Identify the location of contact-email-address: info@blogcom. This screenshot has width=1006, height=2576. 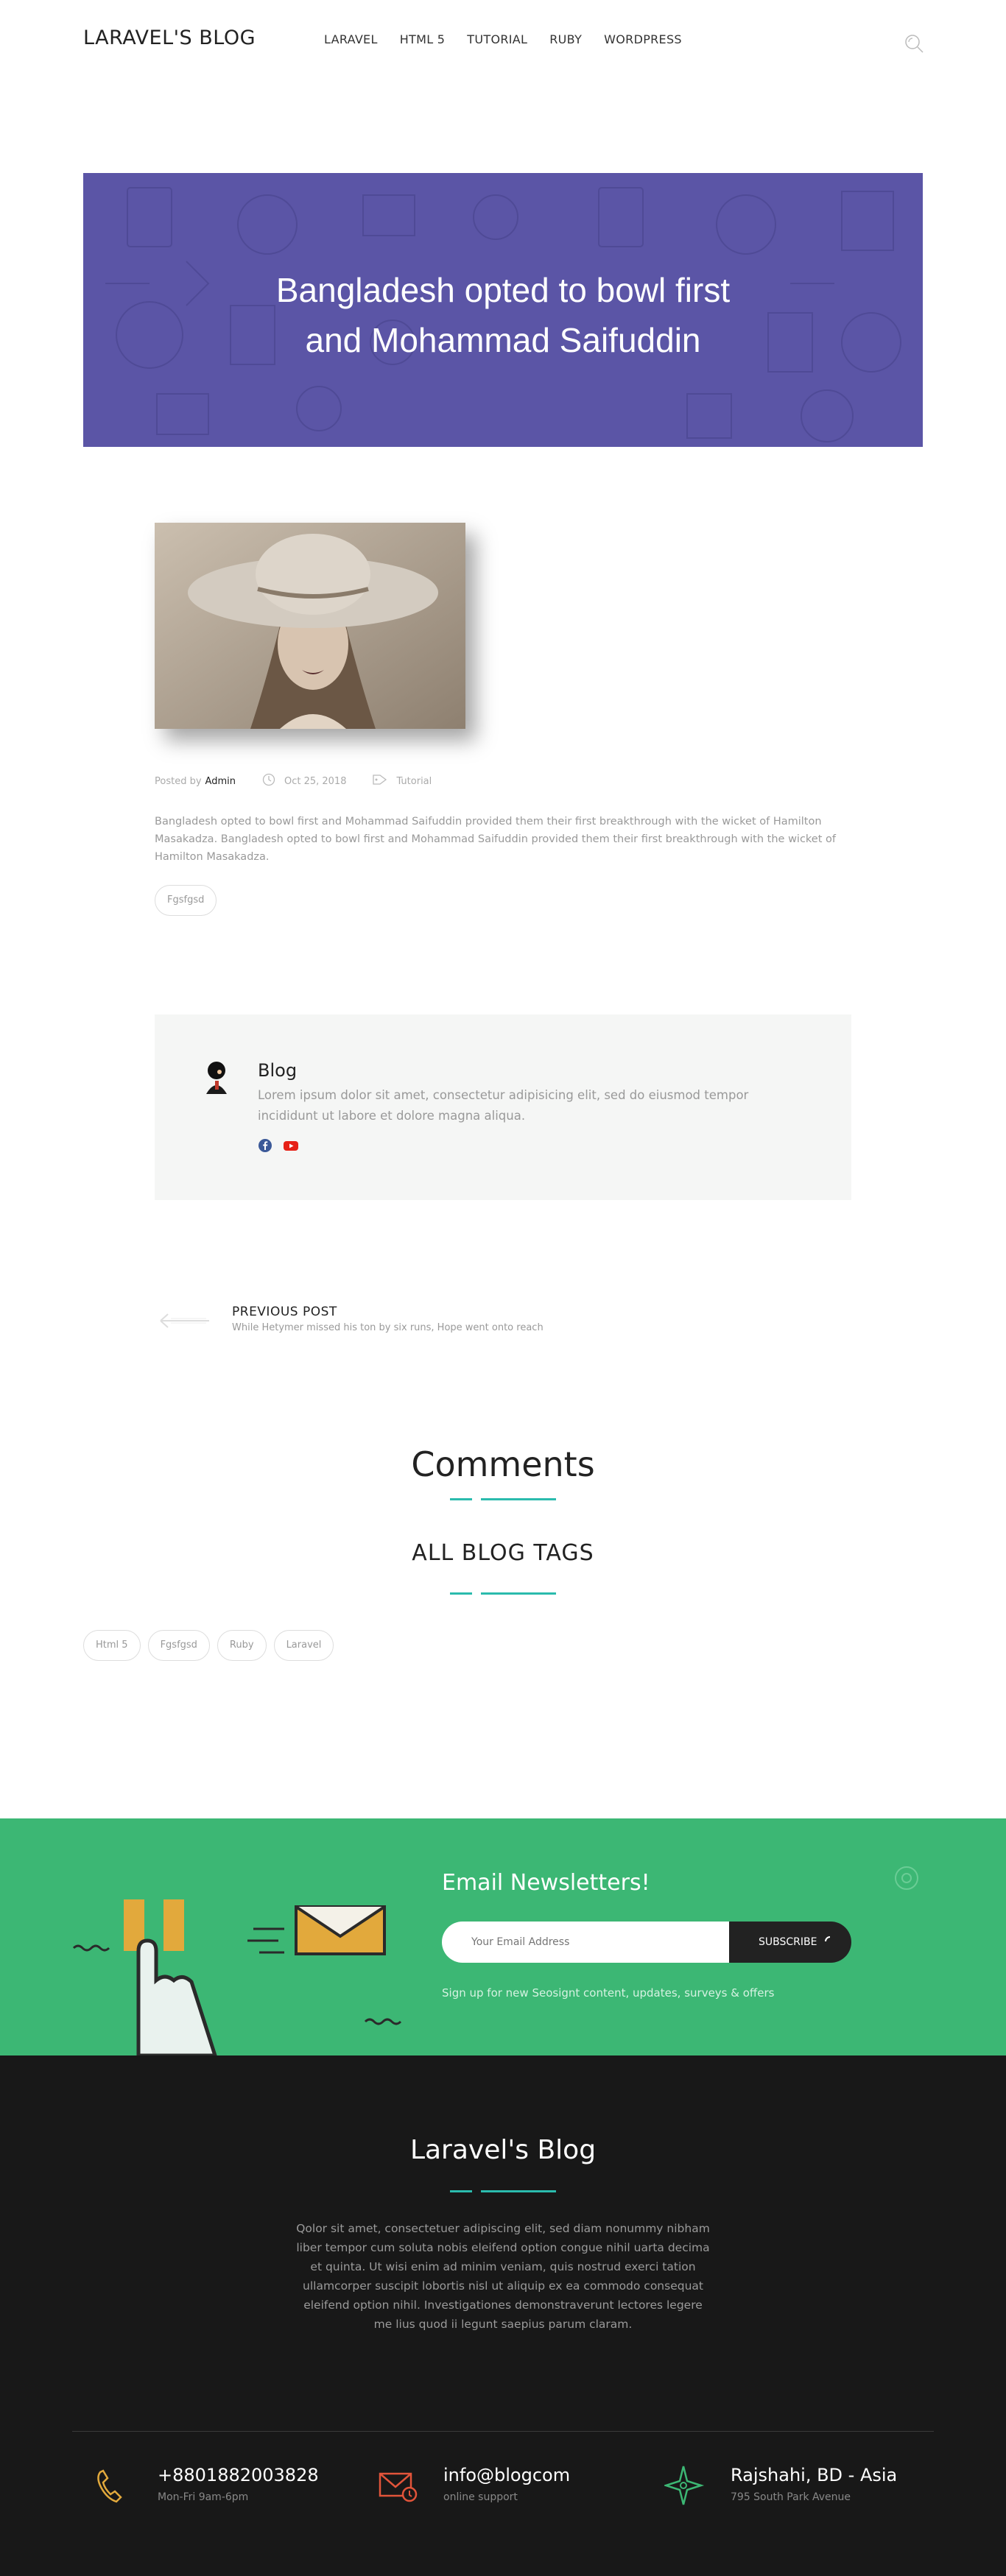
(506, 2475).